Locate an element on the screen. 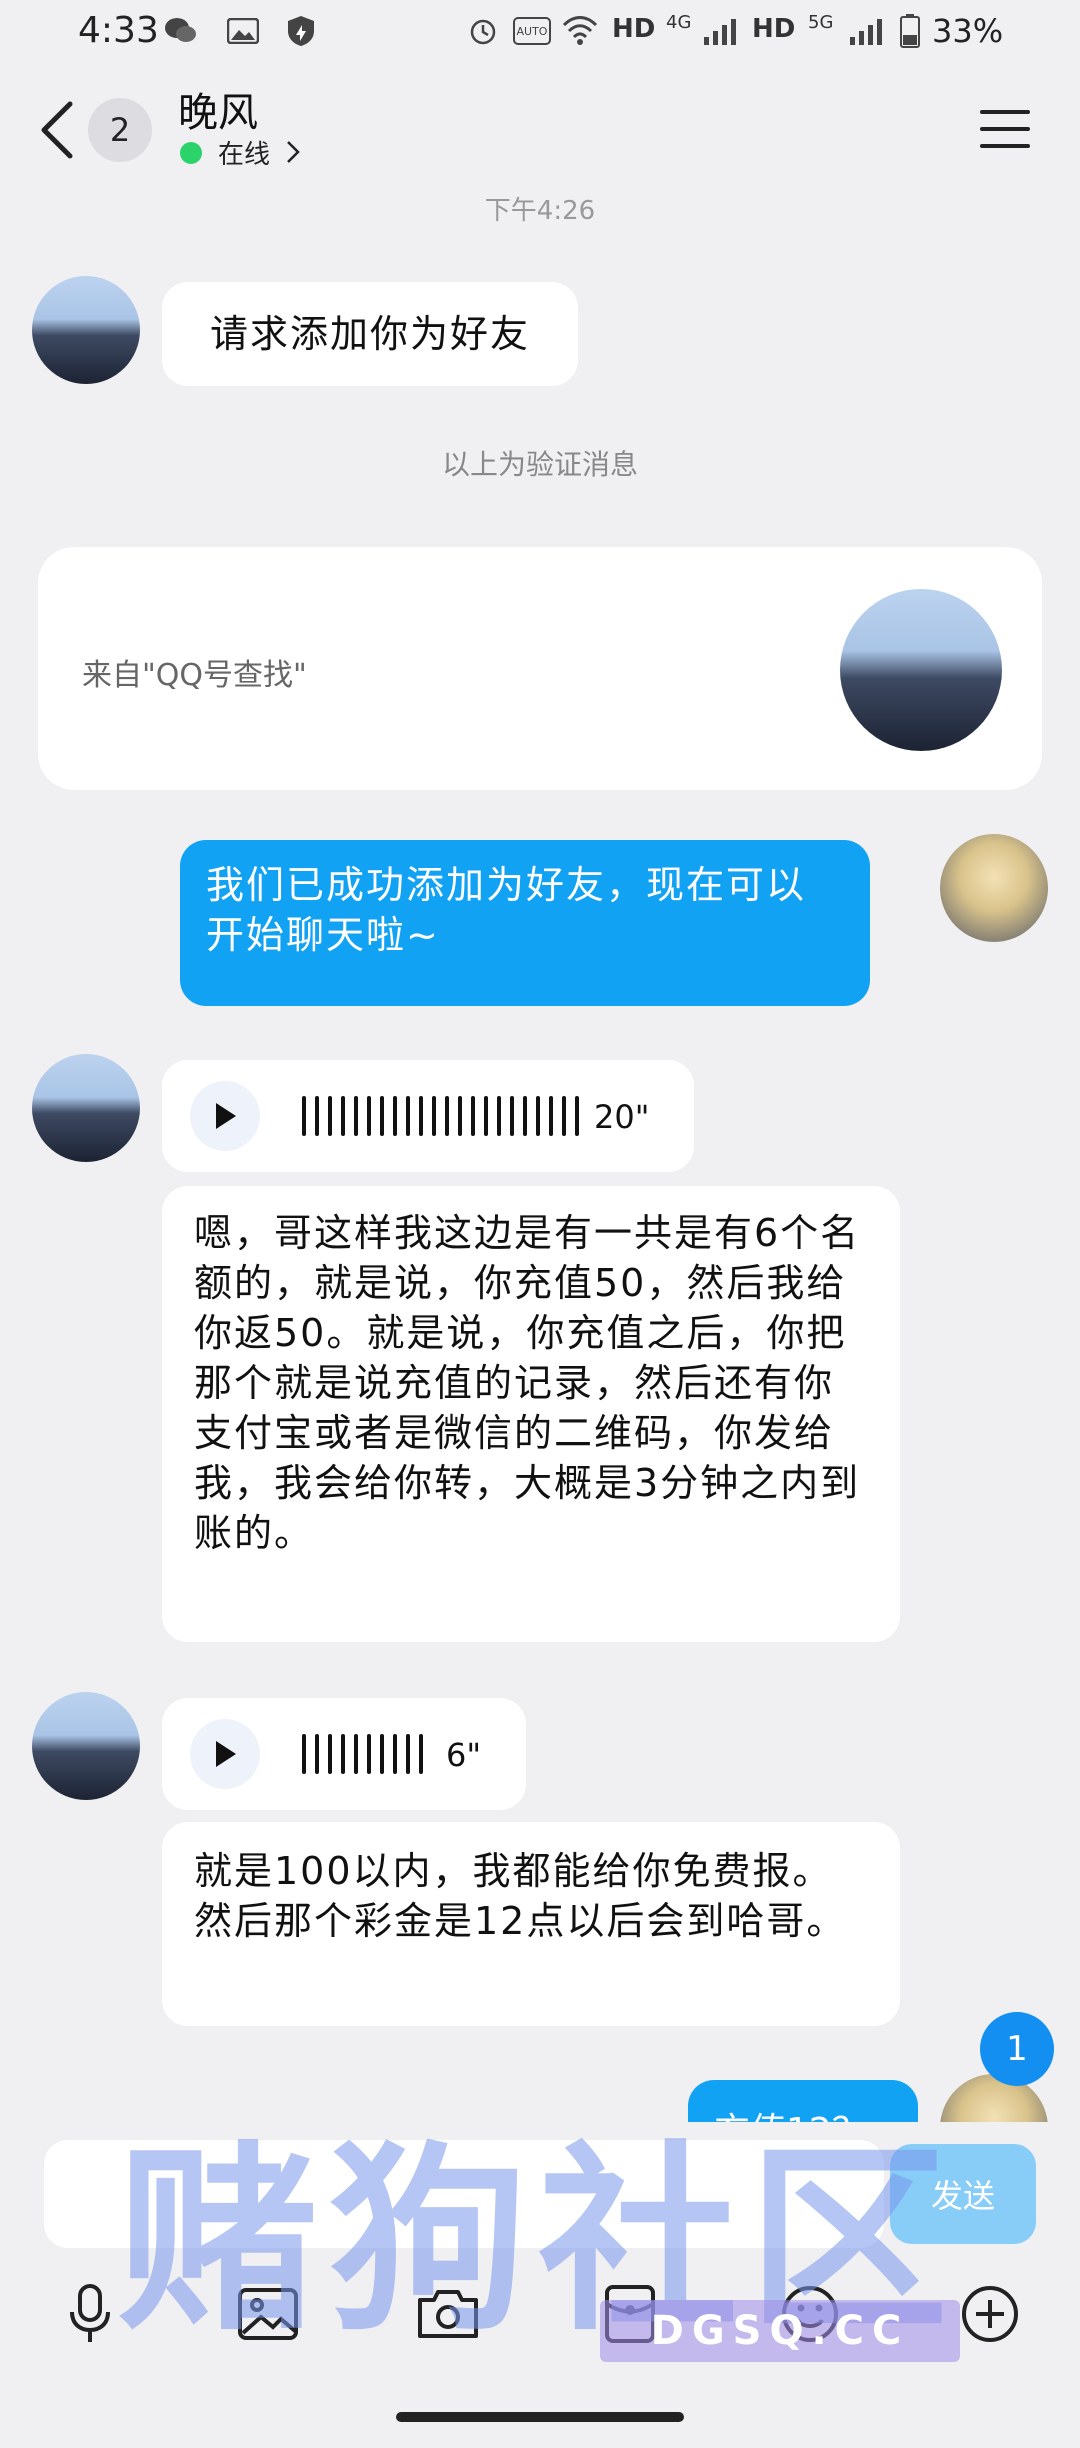  chevron-right-icon is located at coordinates (293, 152).